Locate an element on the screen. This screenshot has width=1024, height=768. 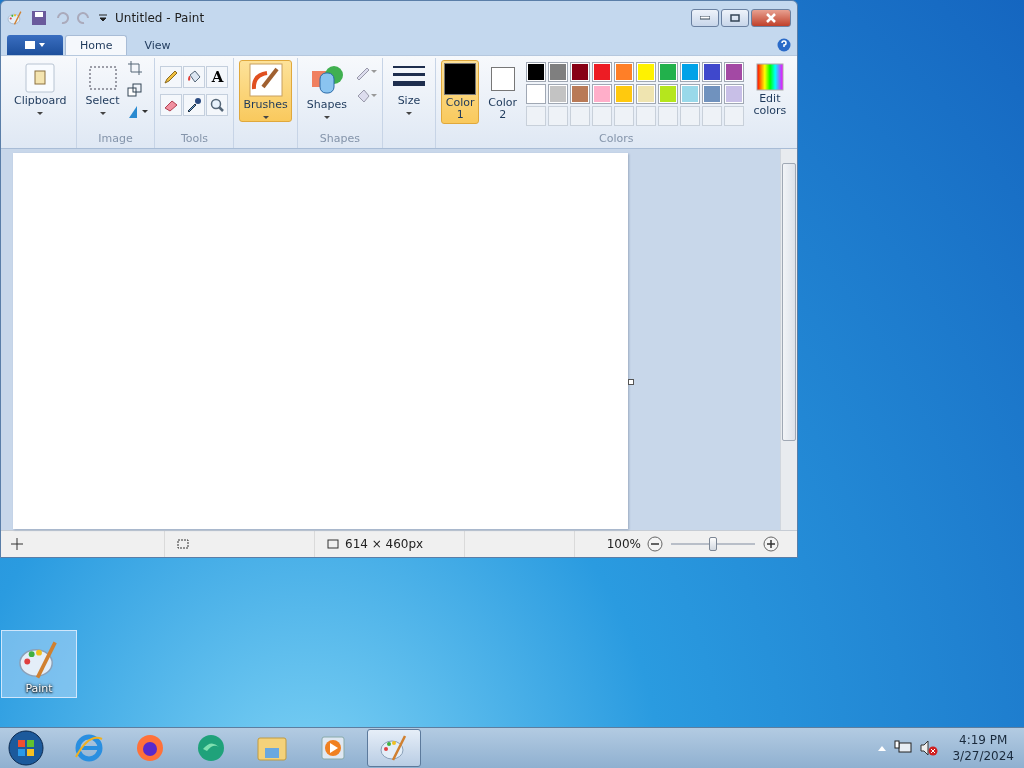
muted-speaker-icon is located at coordinates (929, 748).